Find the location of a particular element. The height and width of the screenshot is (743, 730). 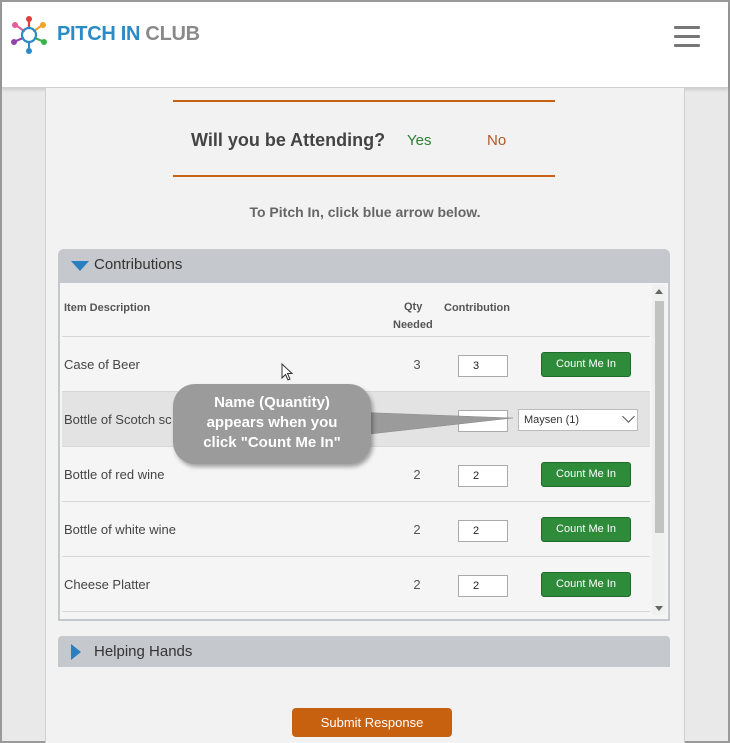

contribution-input is located at coordinates (483, 421).